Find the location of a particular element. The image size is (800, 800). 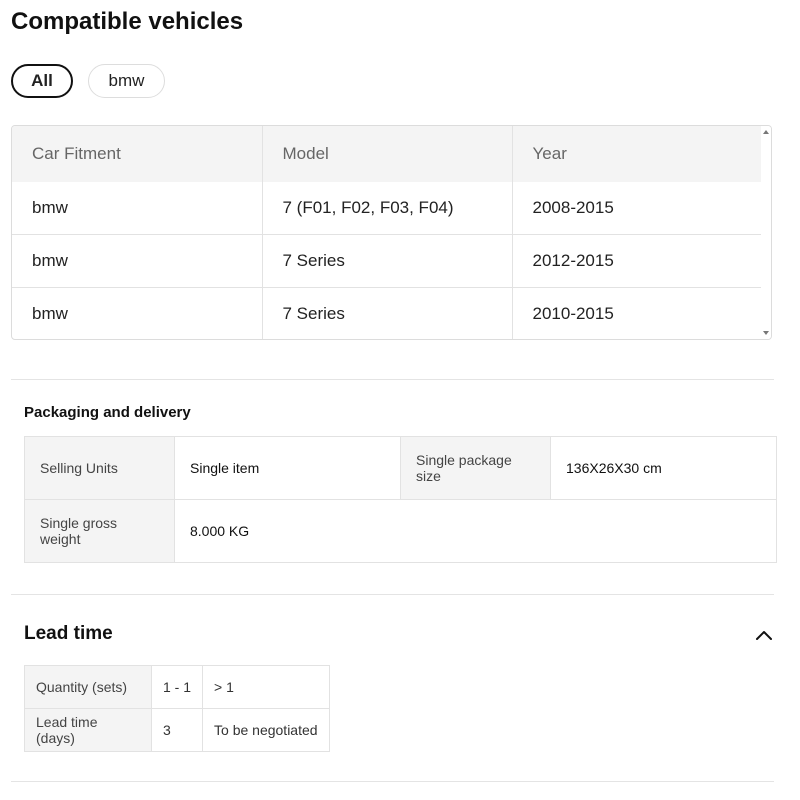

table-row: Lead time (days) 3 To be negotiated is located at coordinates (177, 730).